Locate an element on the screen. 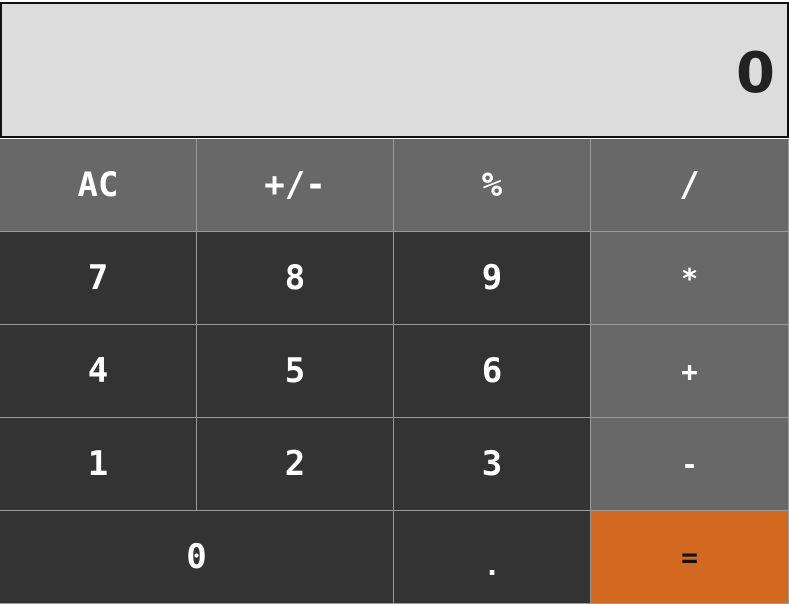 This screenshot has height=604, width=789. clear-button: AC is located at coordinates (98, 185).